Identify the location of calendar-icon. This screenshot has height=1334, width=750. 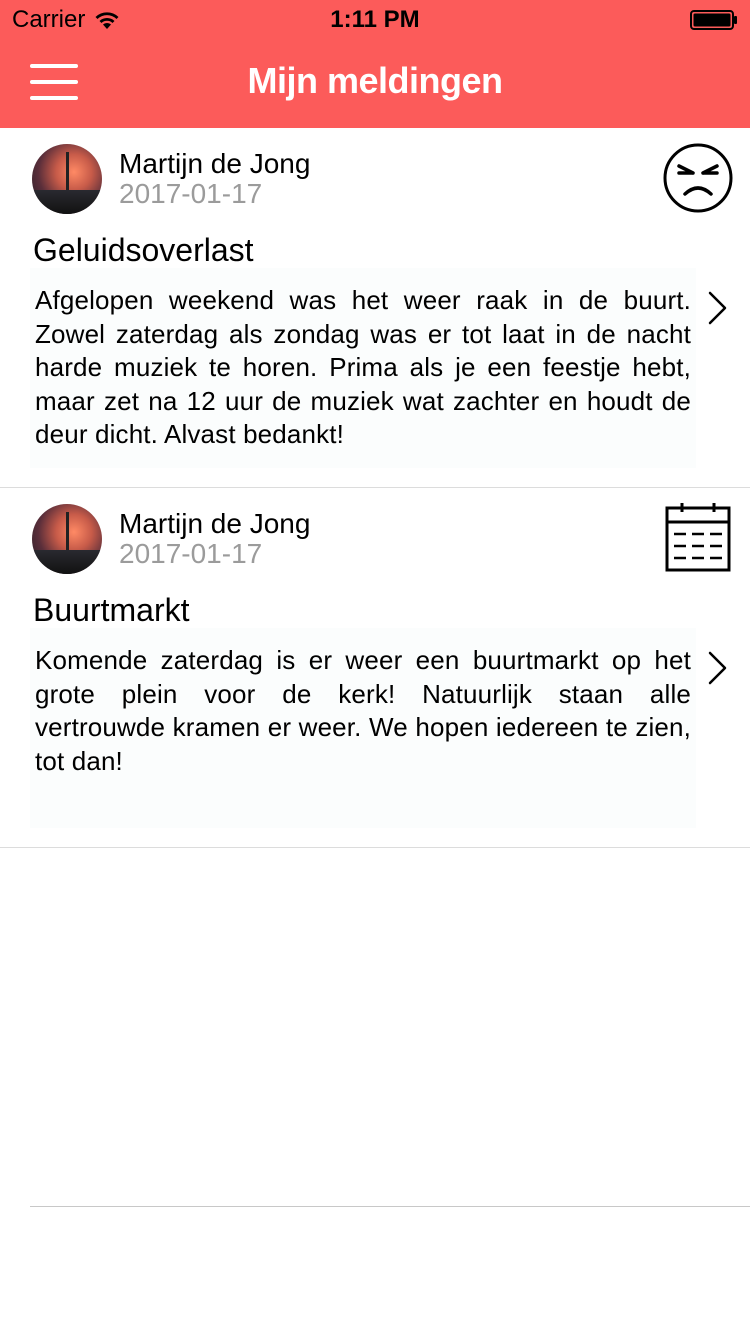
(698, 537).